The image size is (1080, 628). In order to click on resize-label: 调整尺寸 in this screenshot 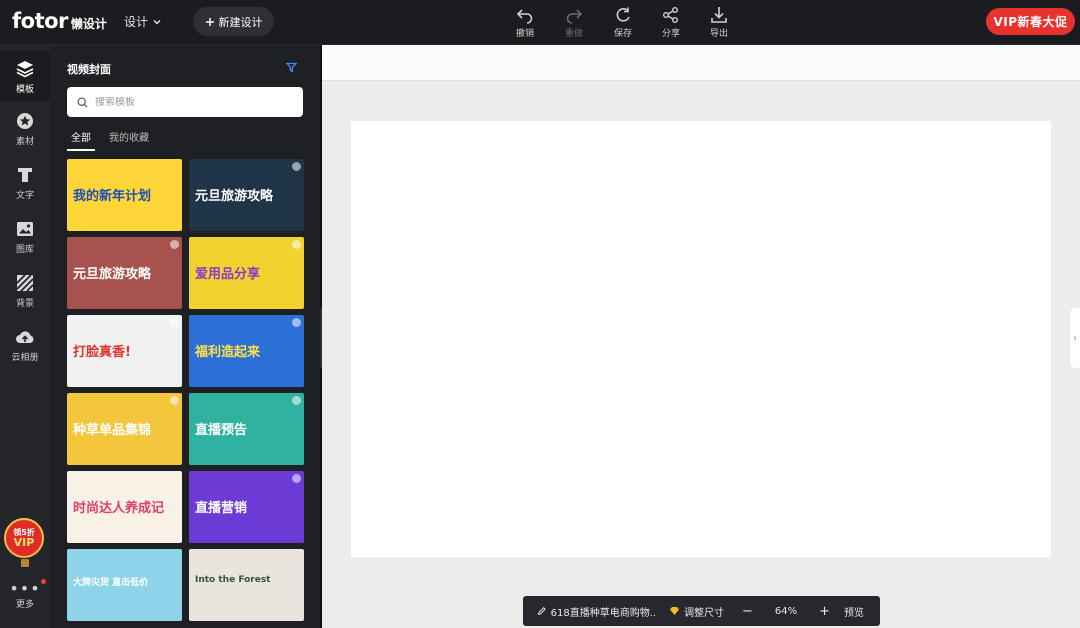, I will do `click(704, 613)`.